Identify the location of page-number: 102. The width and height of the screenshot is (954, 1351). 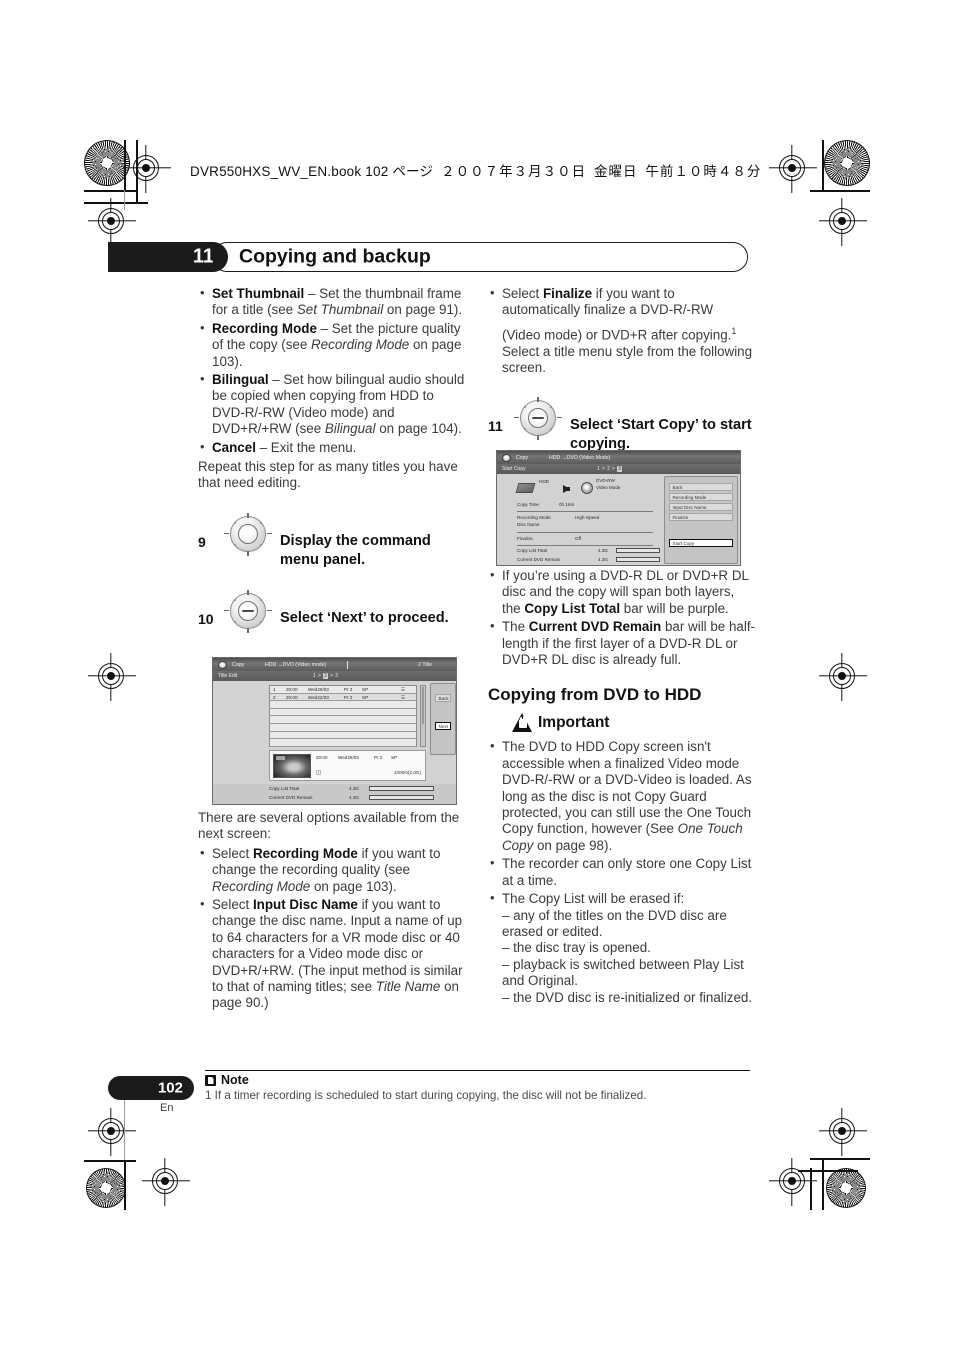
(170, 1088).